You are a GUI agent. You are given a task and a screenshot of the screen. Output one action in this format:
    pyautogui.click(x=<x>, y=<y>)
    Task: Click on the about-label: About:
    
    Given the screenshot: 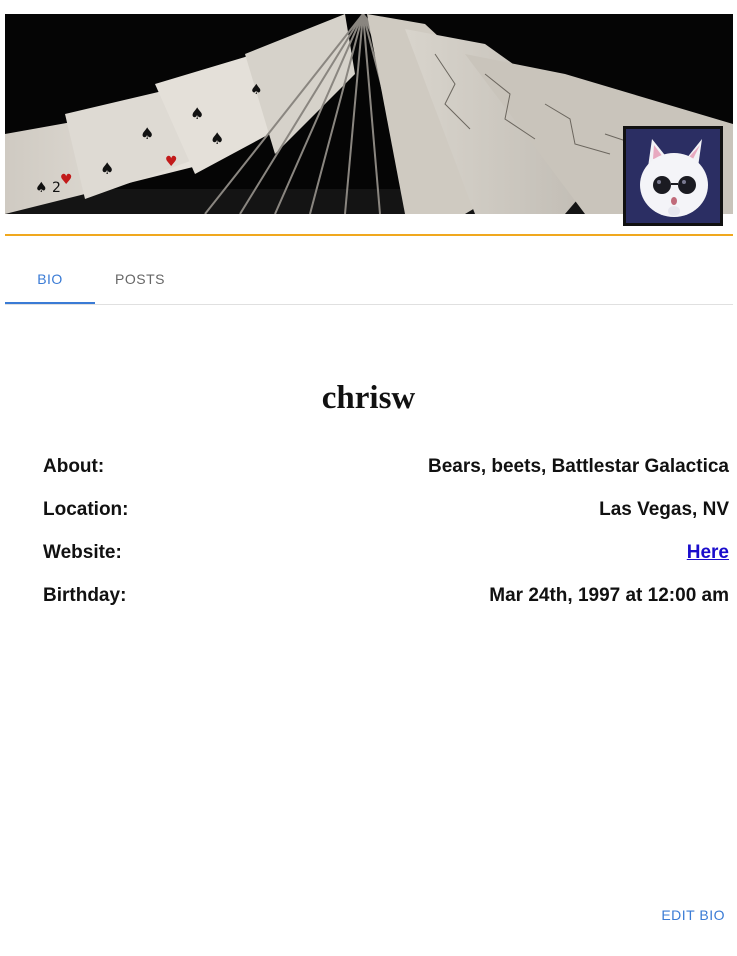 What is the action you would take?
    pyautogui.click(x=74, y=466)
    